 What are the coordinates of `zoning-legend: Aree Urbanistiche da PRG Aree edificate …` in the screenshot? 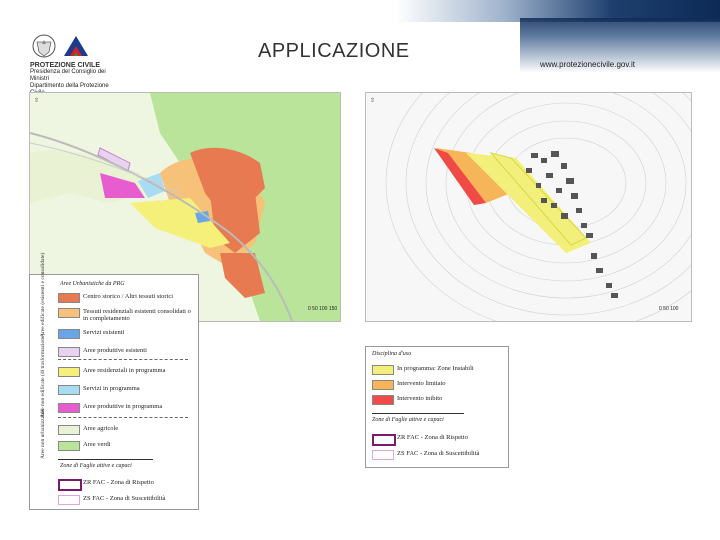 It's located at (114, 381).